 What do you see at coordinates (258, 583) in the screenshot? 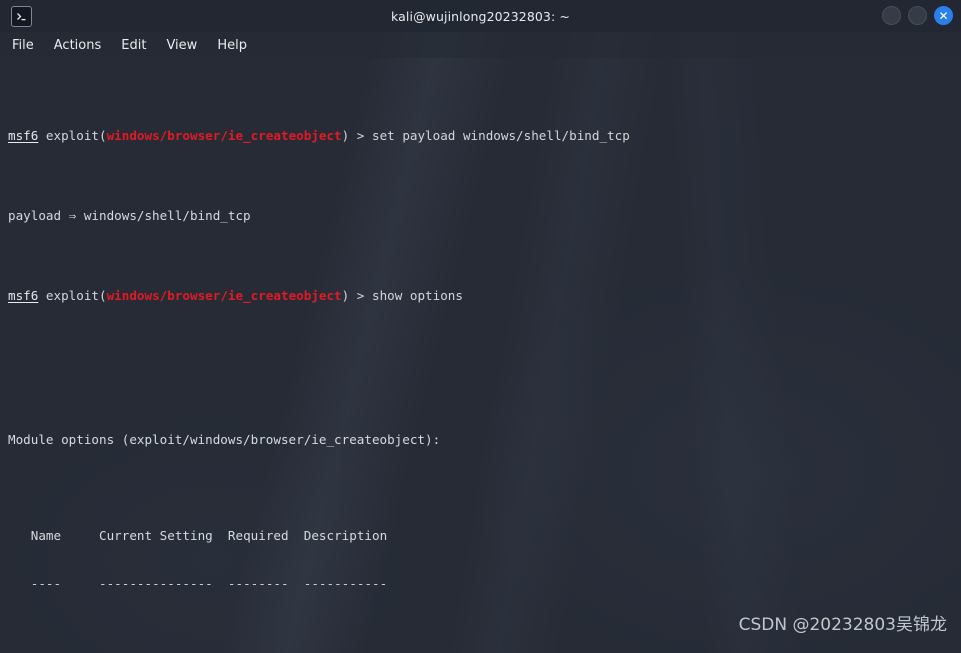
I see `rule-required: --------` at bounding box center [258, 583].